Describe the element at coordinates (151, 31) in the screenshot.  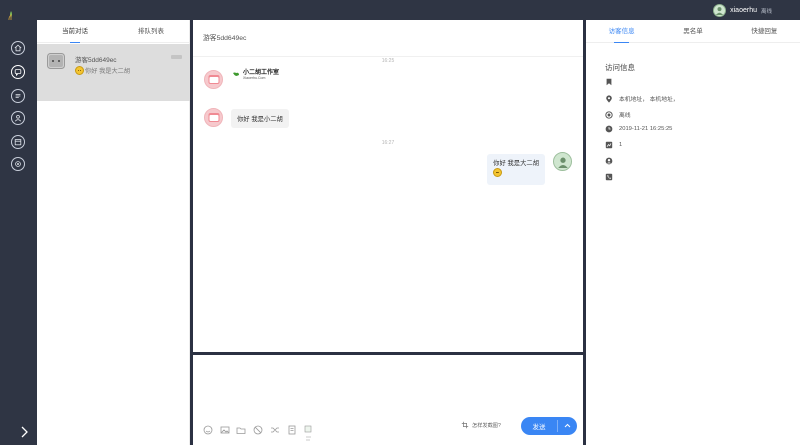
I see `tab-queue-list: 排队列表` at that location.